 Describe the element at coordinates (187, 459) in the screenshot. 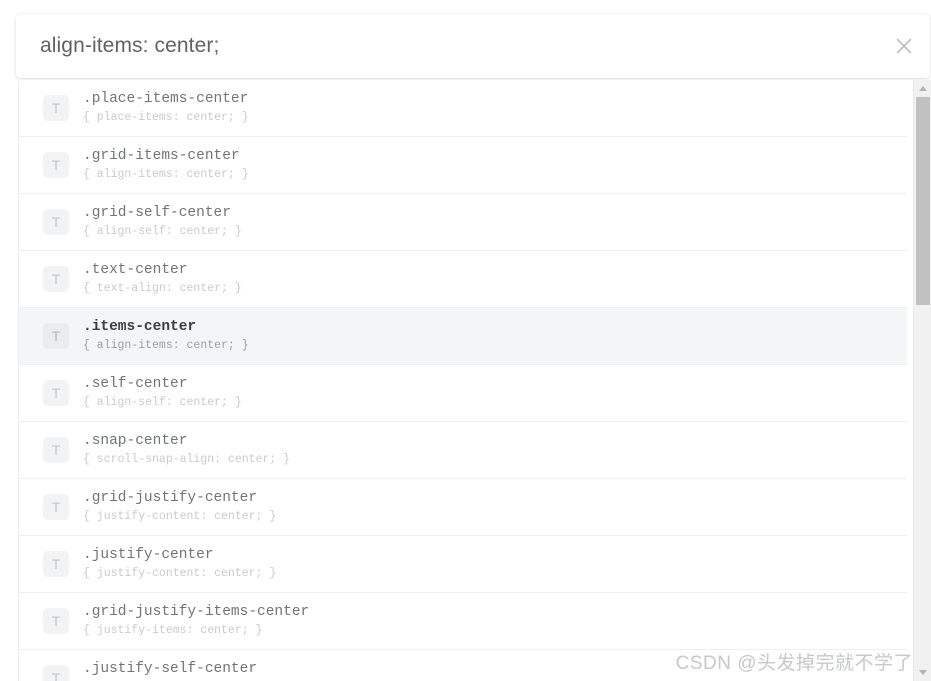

I see `result-declaration: { scroll-snap-align: center; }` at that location.